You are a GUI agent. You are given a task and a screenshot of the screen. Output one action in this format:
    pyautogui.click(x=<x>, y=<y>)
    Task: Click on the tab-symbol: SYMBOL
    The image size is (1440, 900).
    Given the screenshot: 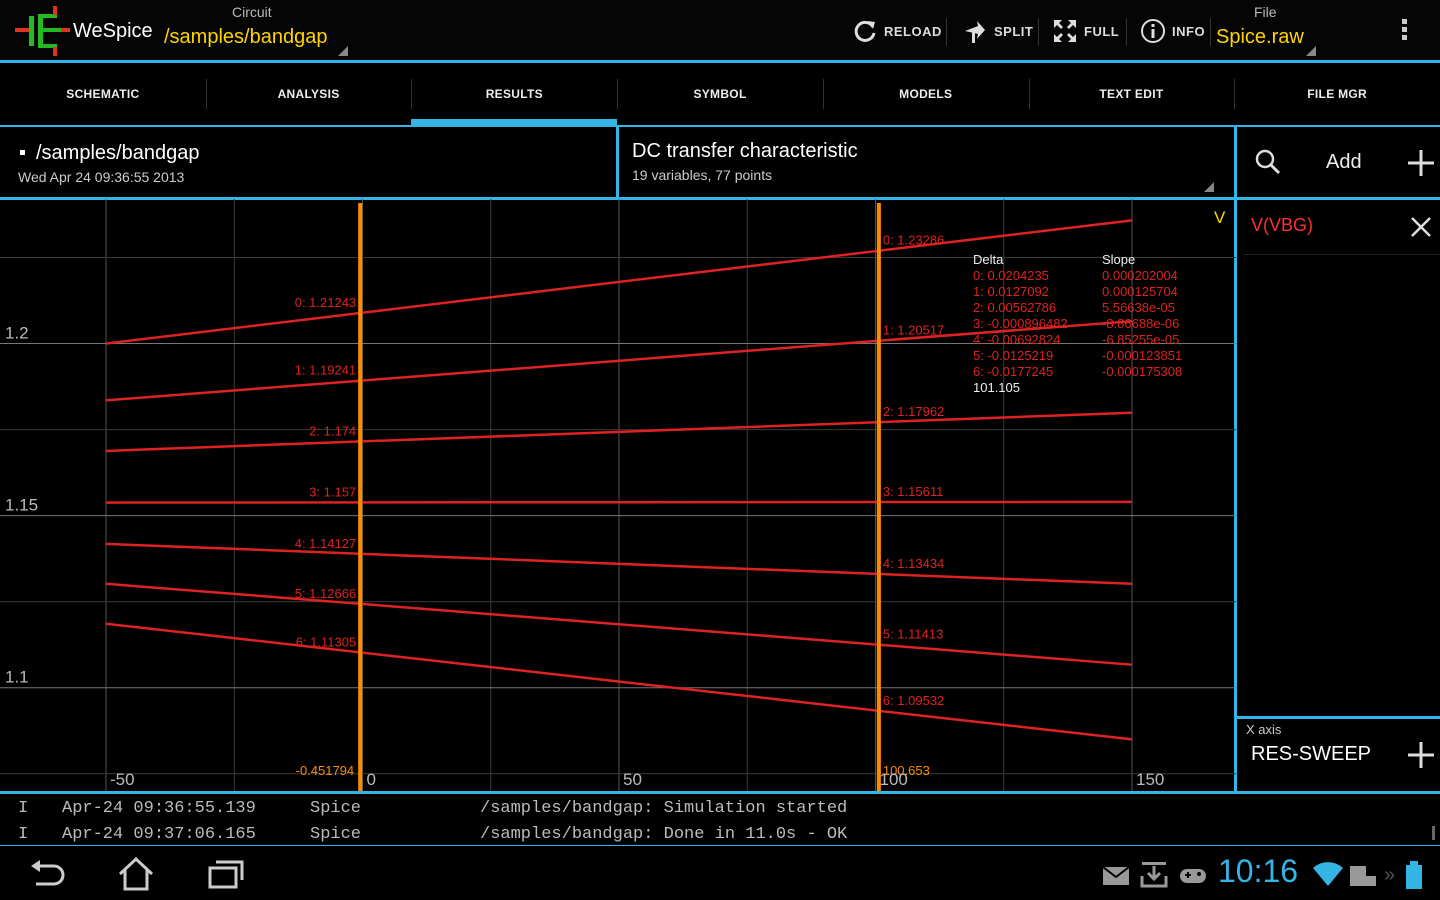 What is the action you would take?
    pyautogui.click(x=720, y=94)
    